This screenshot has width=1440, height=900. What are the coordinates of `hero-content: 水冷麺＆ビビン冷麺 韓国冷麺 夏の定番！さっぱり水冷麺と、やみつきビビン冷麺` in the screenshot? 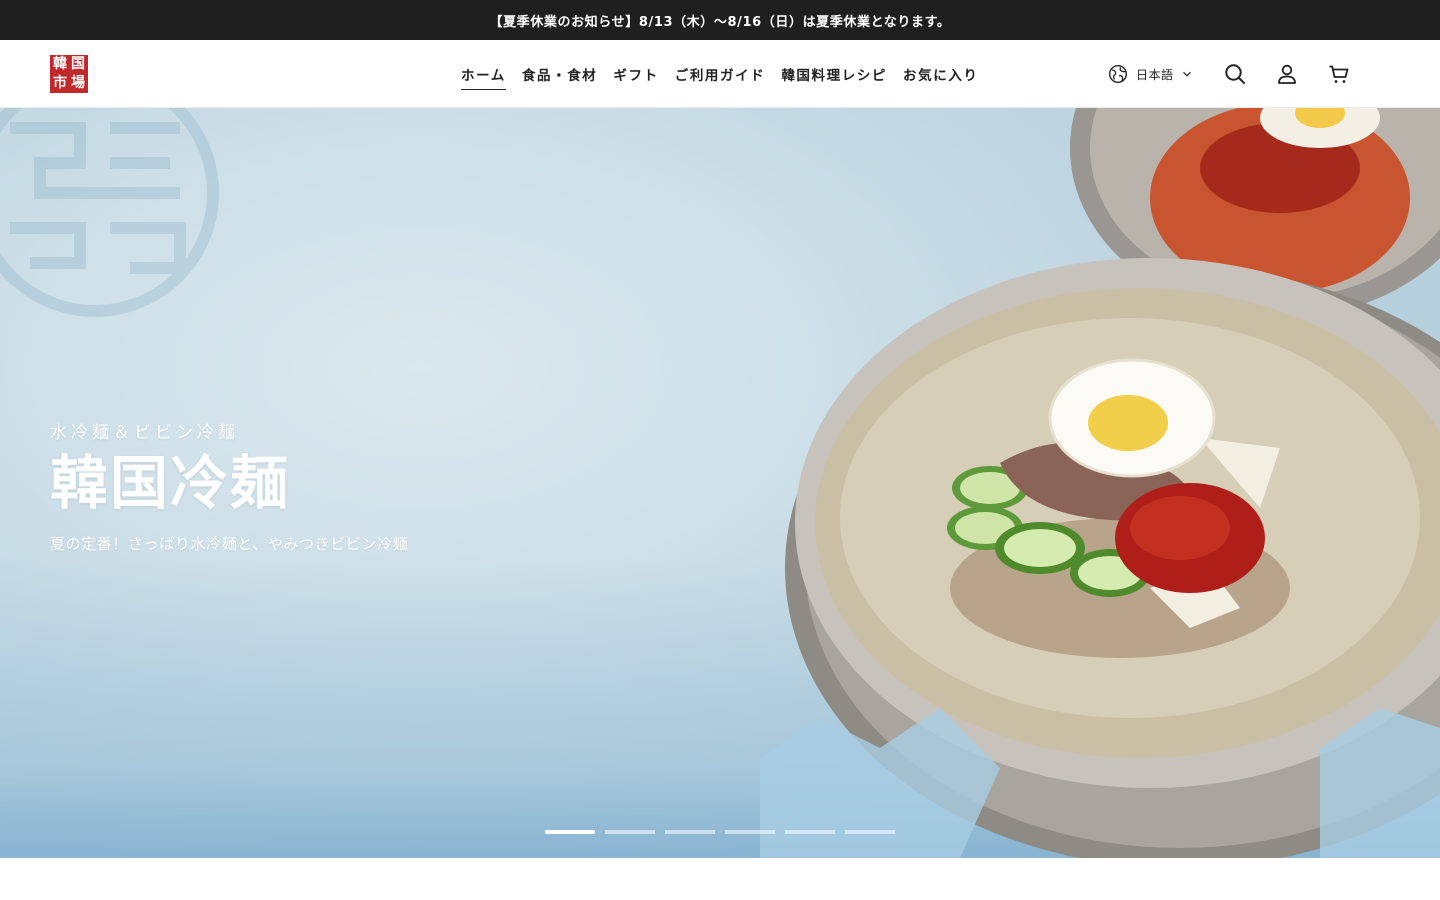 It's located at (229, 486).